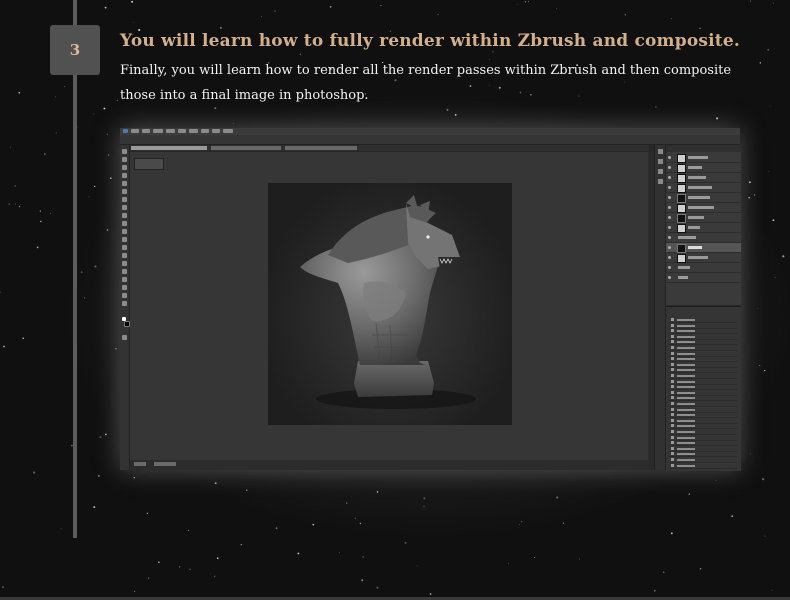  Describe the element at coordinates (124, 255) in the screenshot. I see `dodge-tool-icon` at that location.